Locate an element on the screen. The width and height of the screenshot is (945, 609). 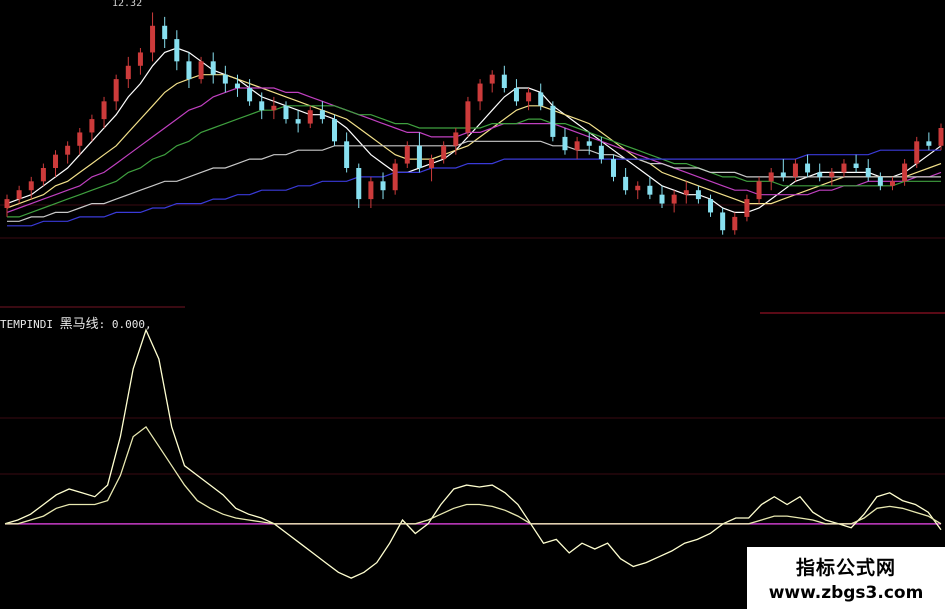
indicator-prefix: TEMPINDI is located at coordinates (26, 324).